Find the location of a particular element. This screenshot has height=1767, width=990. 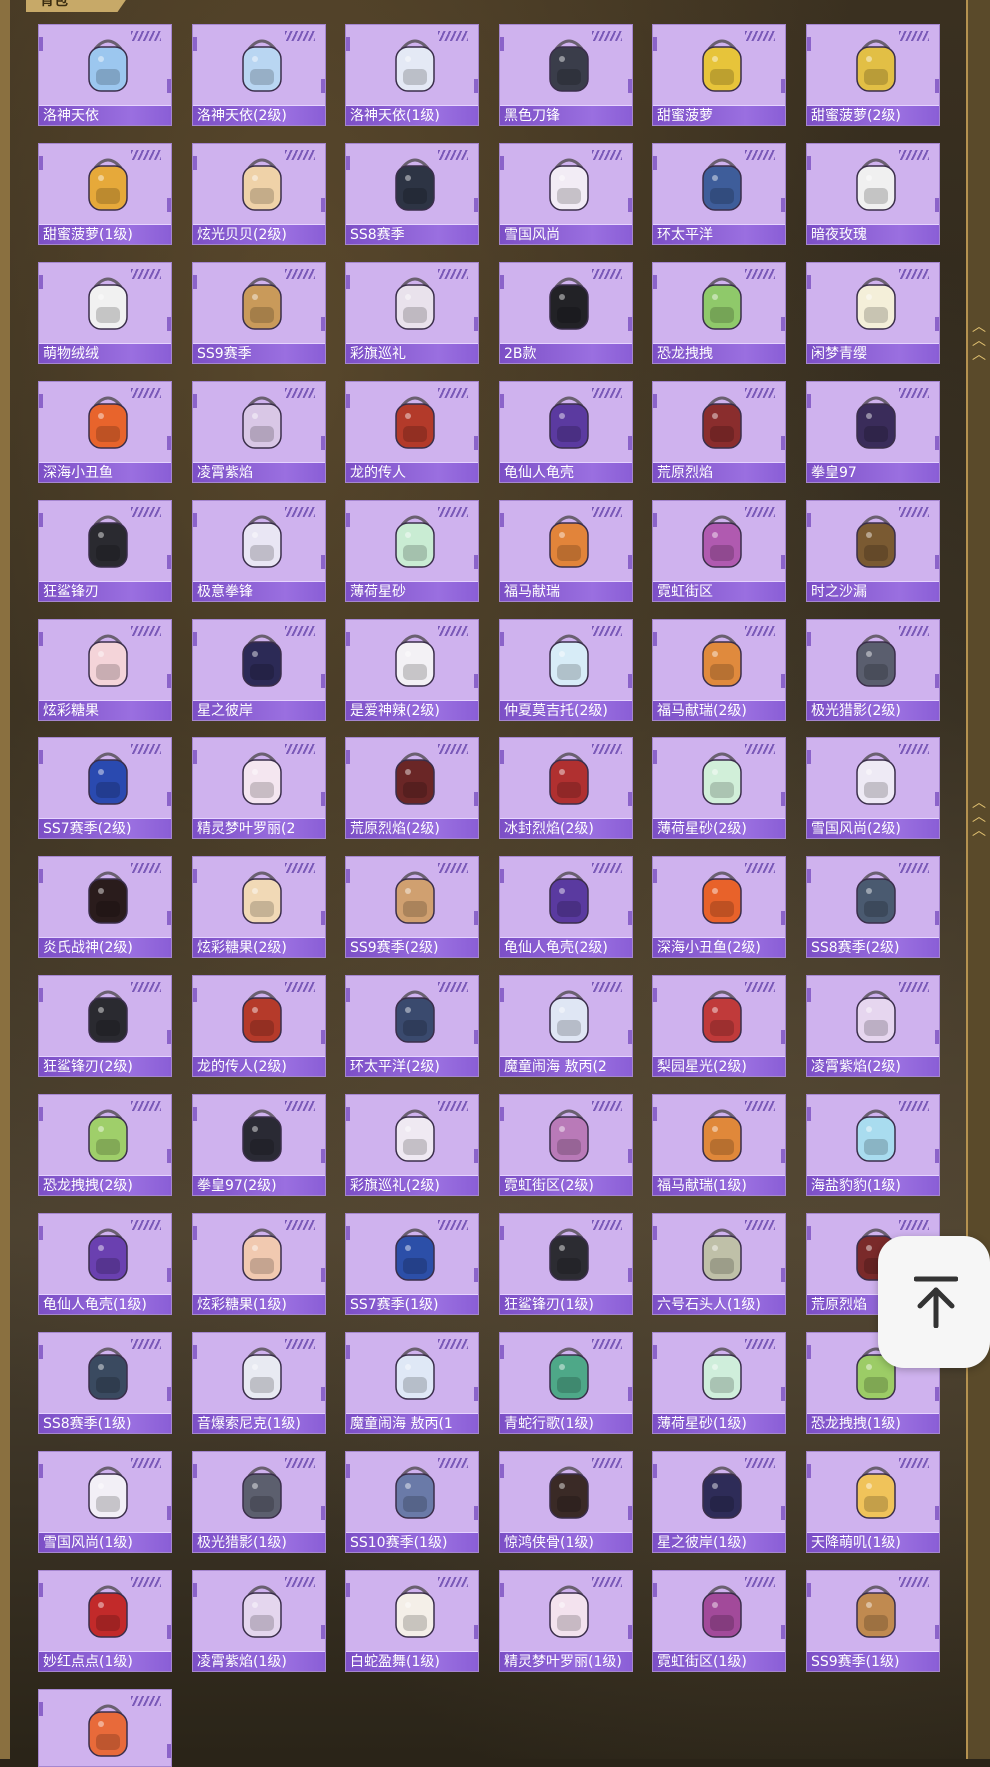

backpack-card: 2B款 is located at coordinates (566, 313).